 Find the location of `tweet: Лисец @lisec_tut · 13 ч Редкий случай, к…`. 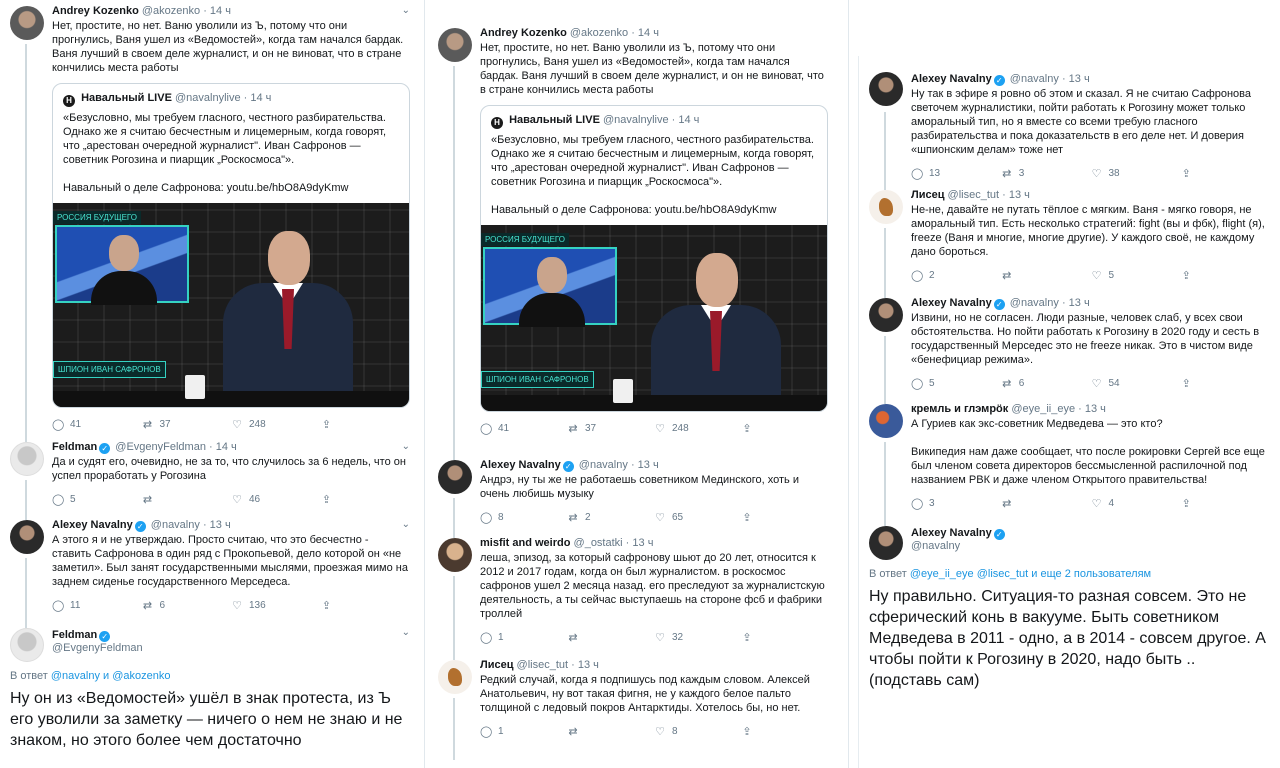

tweet: Лисец @lisec_tut · 13 ч Редкий случай, к… is located at coordinates (633, 707).